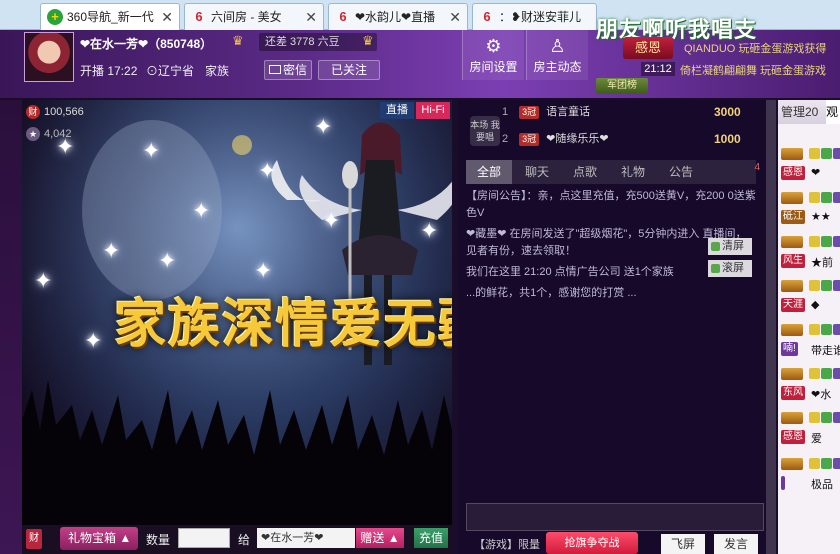 The height and width of the screenshot is (554, 840). I want to click on hifi-tag: Hi-Fi, so click(433, 110).